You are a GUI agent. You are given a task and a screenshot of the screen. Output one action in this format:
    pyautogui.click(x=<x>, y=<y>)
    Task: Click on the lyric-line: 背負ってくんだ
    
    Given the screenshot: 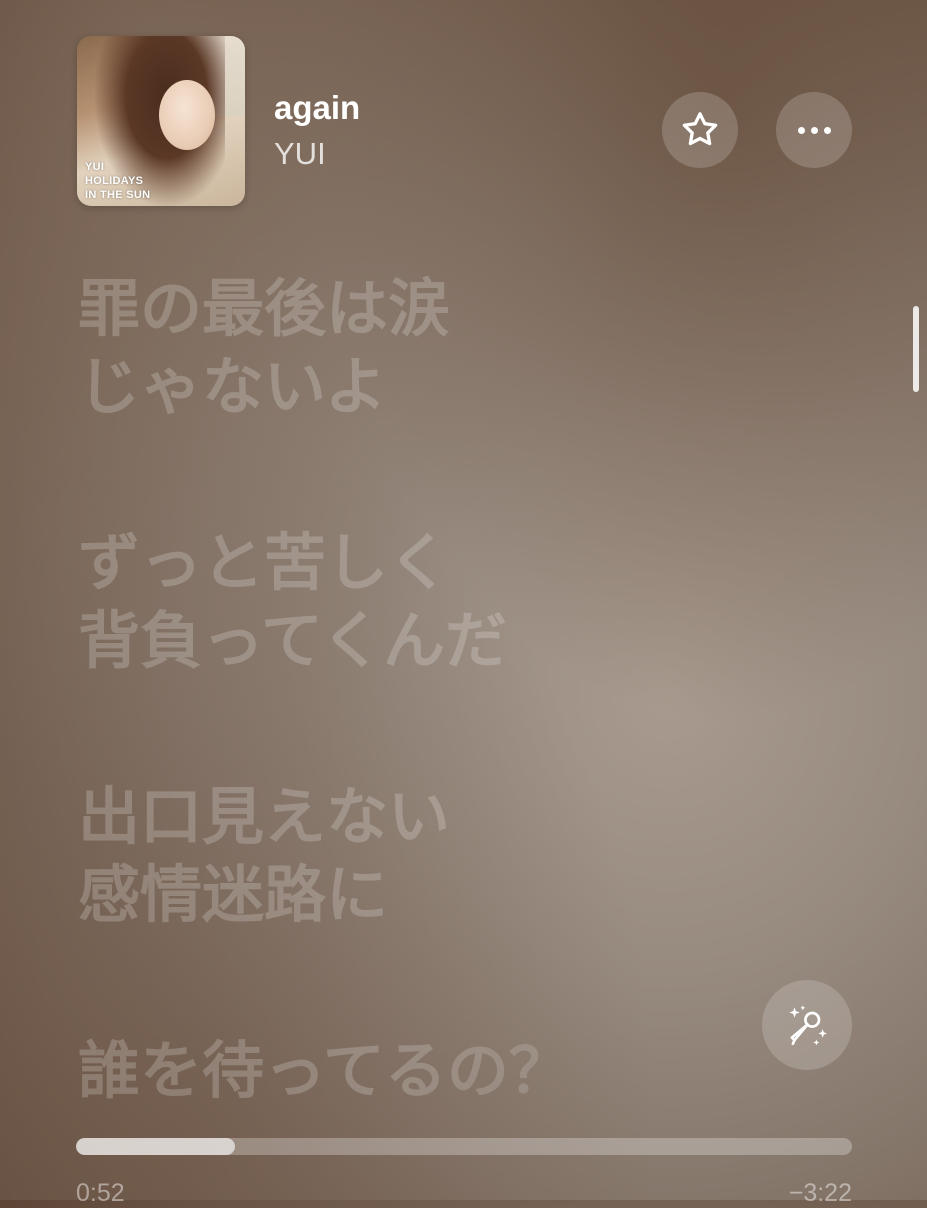 What is the action you would take?
    pyautogui.click(x=428, y=641)
    